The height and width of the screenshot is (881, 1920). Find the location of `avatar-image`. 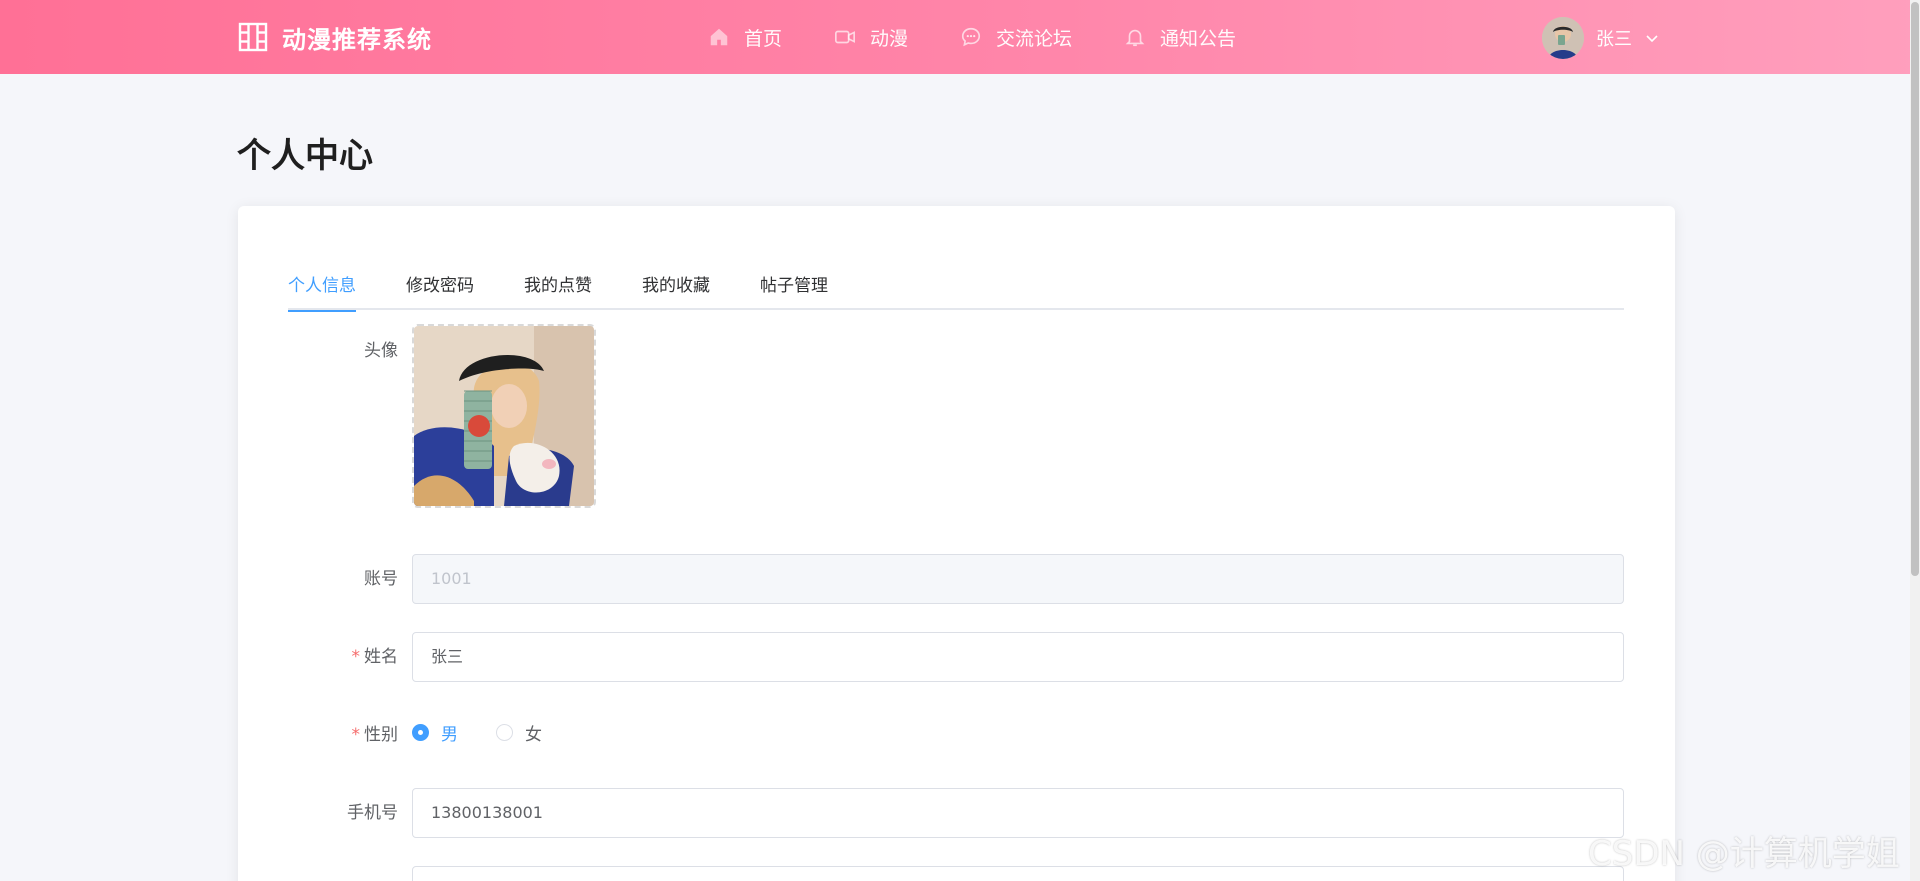

avatar-image is located at coordinates (504, 416).